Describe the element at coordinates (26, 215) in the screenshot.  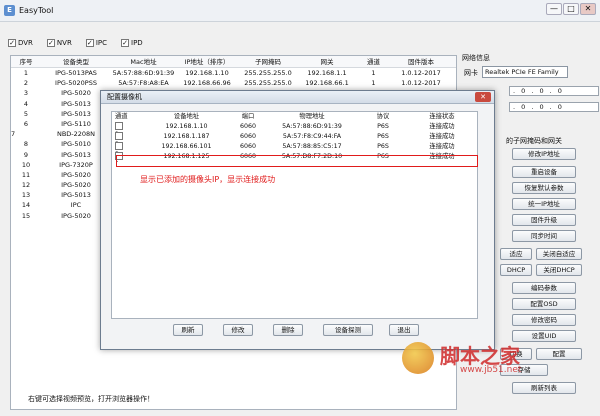
I see `table-cell: 15` at that location.